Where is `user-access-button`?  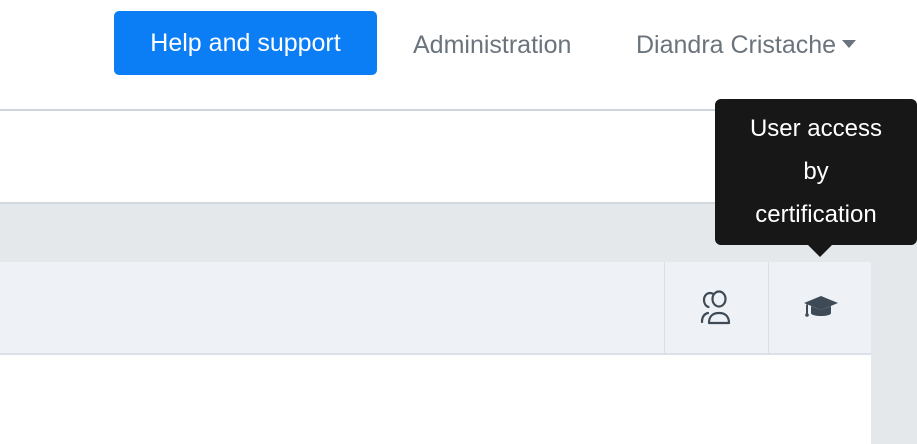 user-access-button is located at coordinates (716, 307).